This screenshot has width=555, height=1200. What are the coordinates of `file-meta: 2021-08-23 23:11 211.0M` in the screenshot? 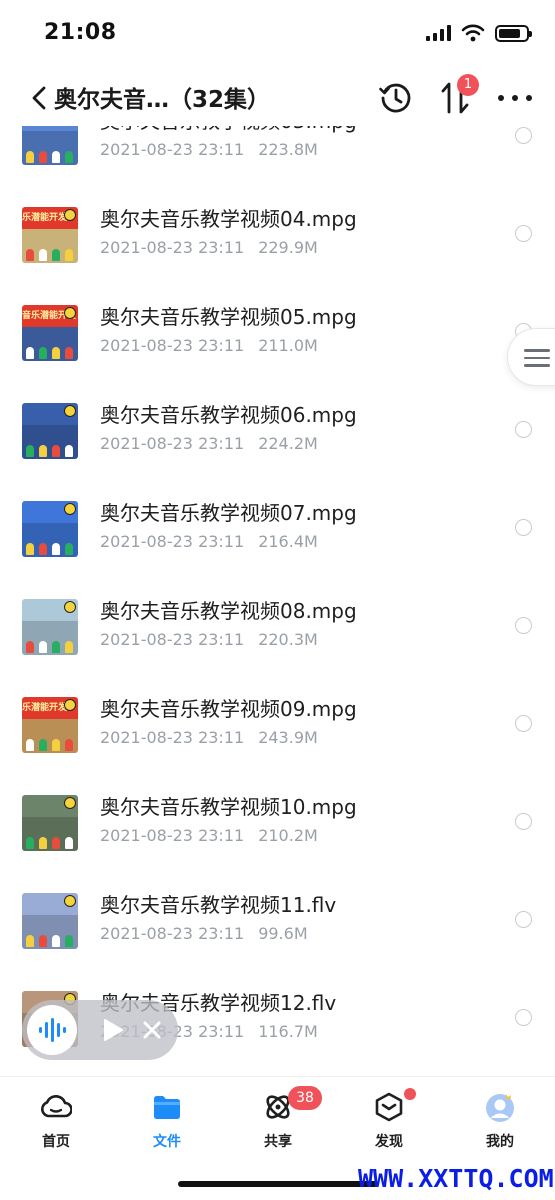 It's located at (209, 345).